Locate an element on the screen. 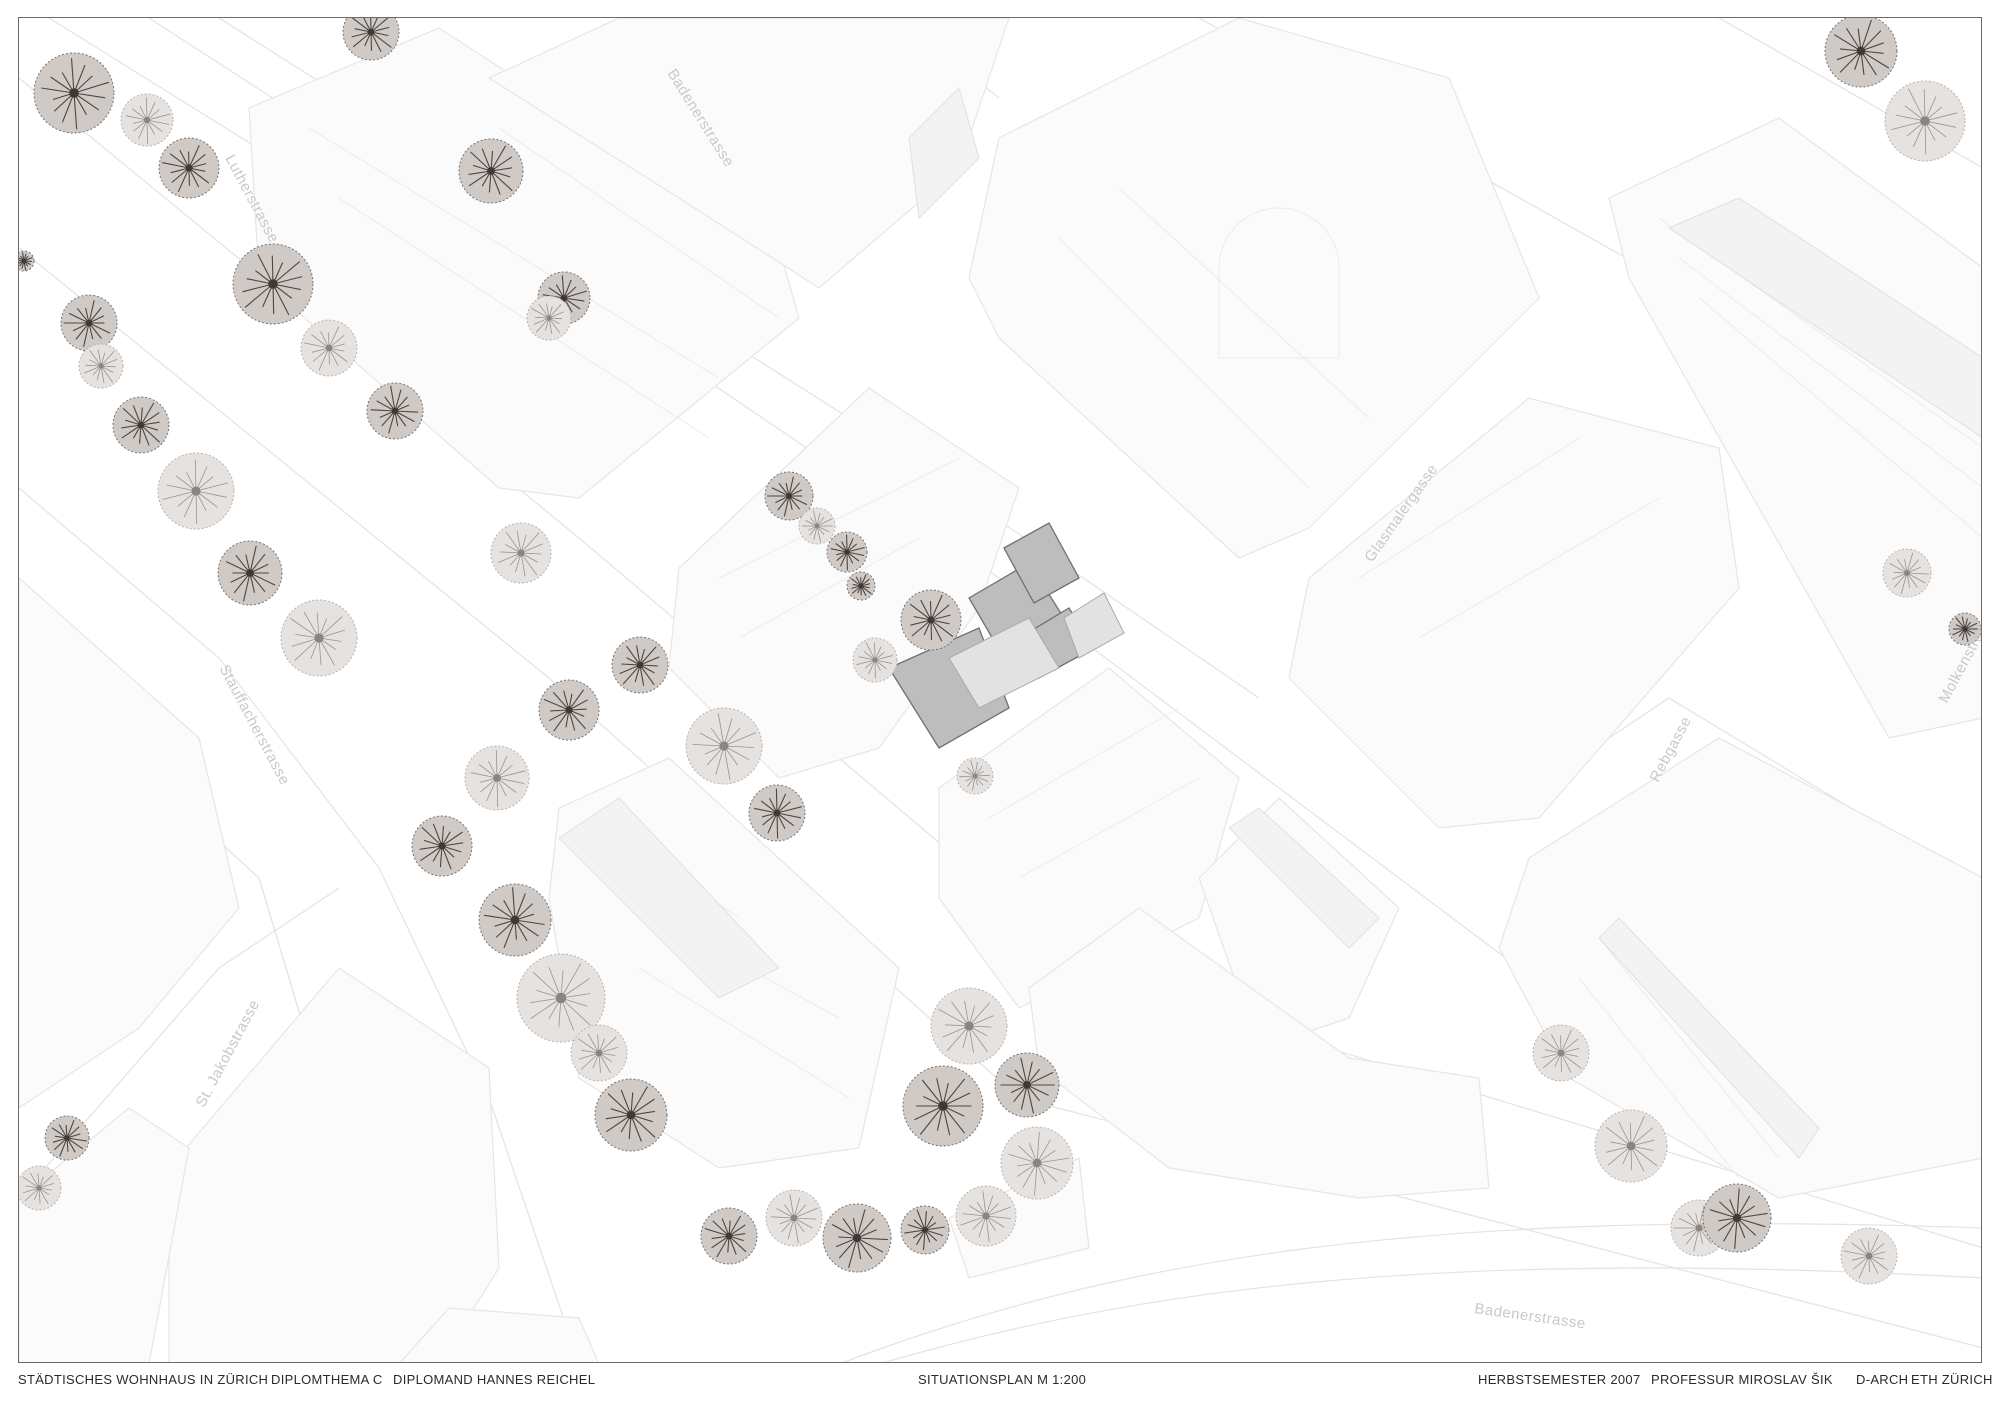  professor: PROFESSUR MIROSLAV ŠIK is located at coordinates (1742, 1379).